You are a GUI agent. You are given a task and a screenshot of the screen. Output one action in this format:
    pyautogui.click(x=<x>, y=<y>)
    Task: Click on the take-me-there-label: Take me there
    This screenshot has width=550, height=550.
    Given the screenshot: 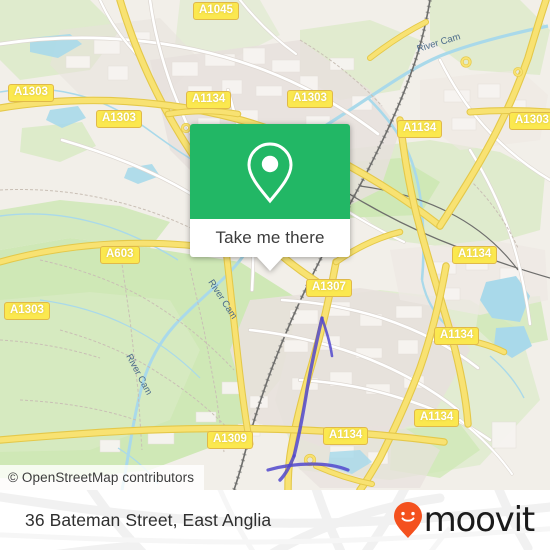 What is the action you would take?
    pyautogui.click(x=270, y=237)
    